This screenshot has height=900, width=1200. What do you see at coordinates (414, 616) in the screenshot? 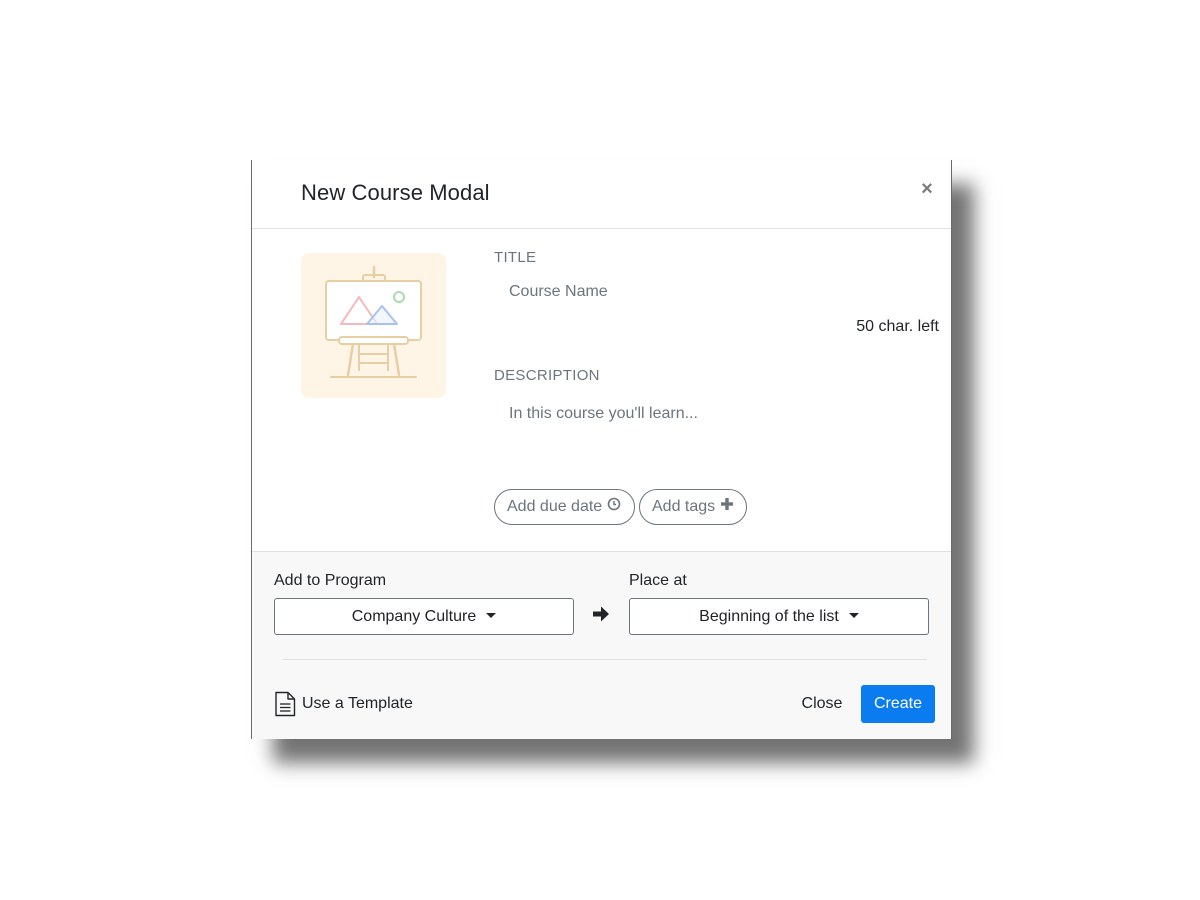
I see `program-selected: Company Culture` at bounding box center [414, 616].